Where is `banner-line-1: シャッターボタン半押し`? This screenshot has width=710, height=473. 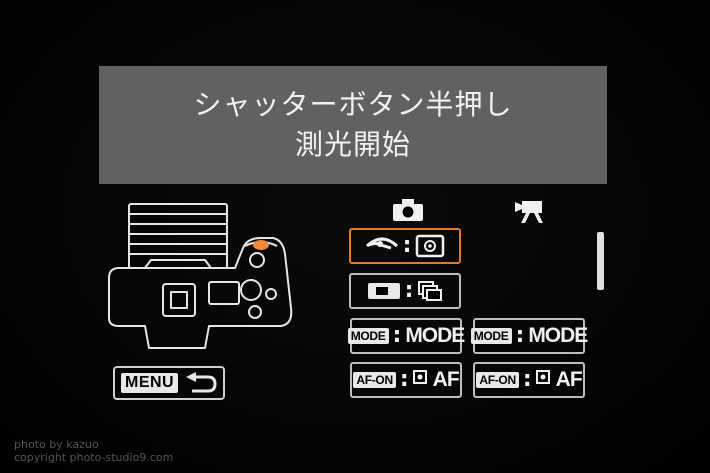
banner-line-1: シャッターボタン半押し is located at coordinates (353, 104).